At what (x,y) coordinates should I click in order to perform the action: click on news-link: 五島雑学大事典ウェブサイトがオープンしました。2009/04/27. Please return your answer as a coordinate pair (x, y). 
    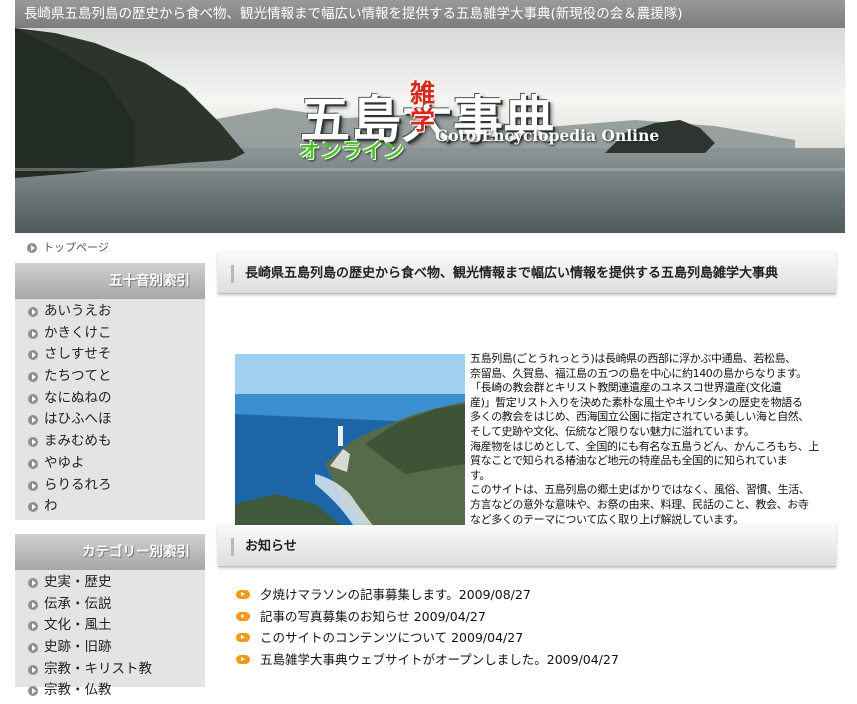
    Looking at the image, I should click on (439, 659).